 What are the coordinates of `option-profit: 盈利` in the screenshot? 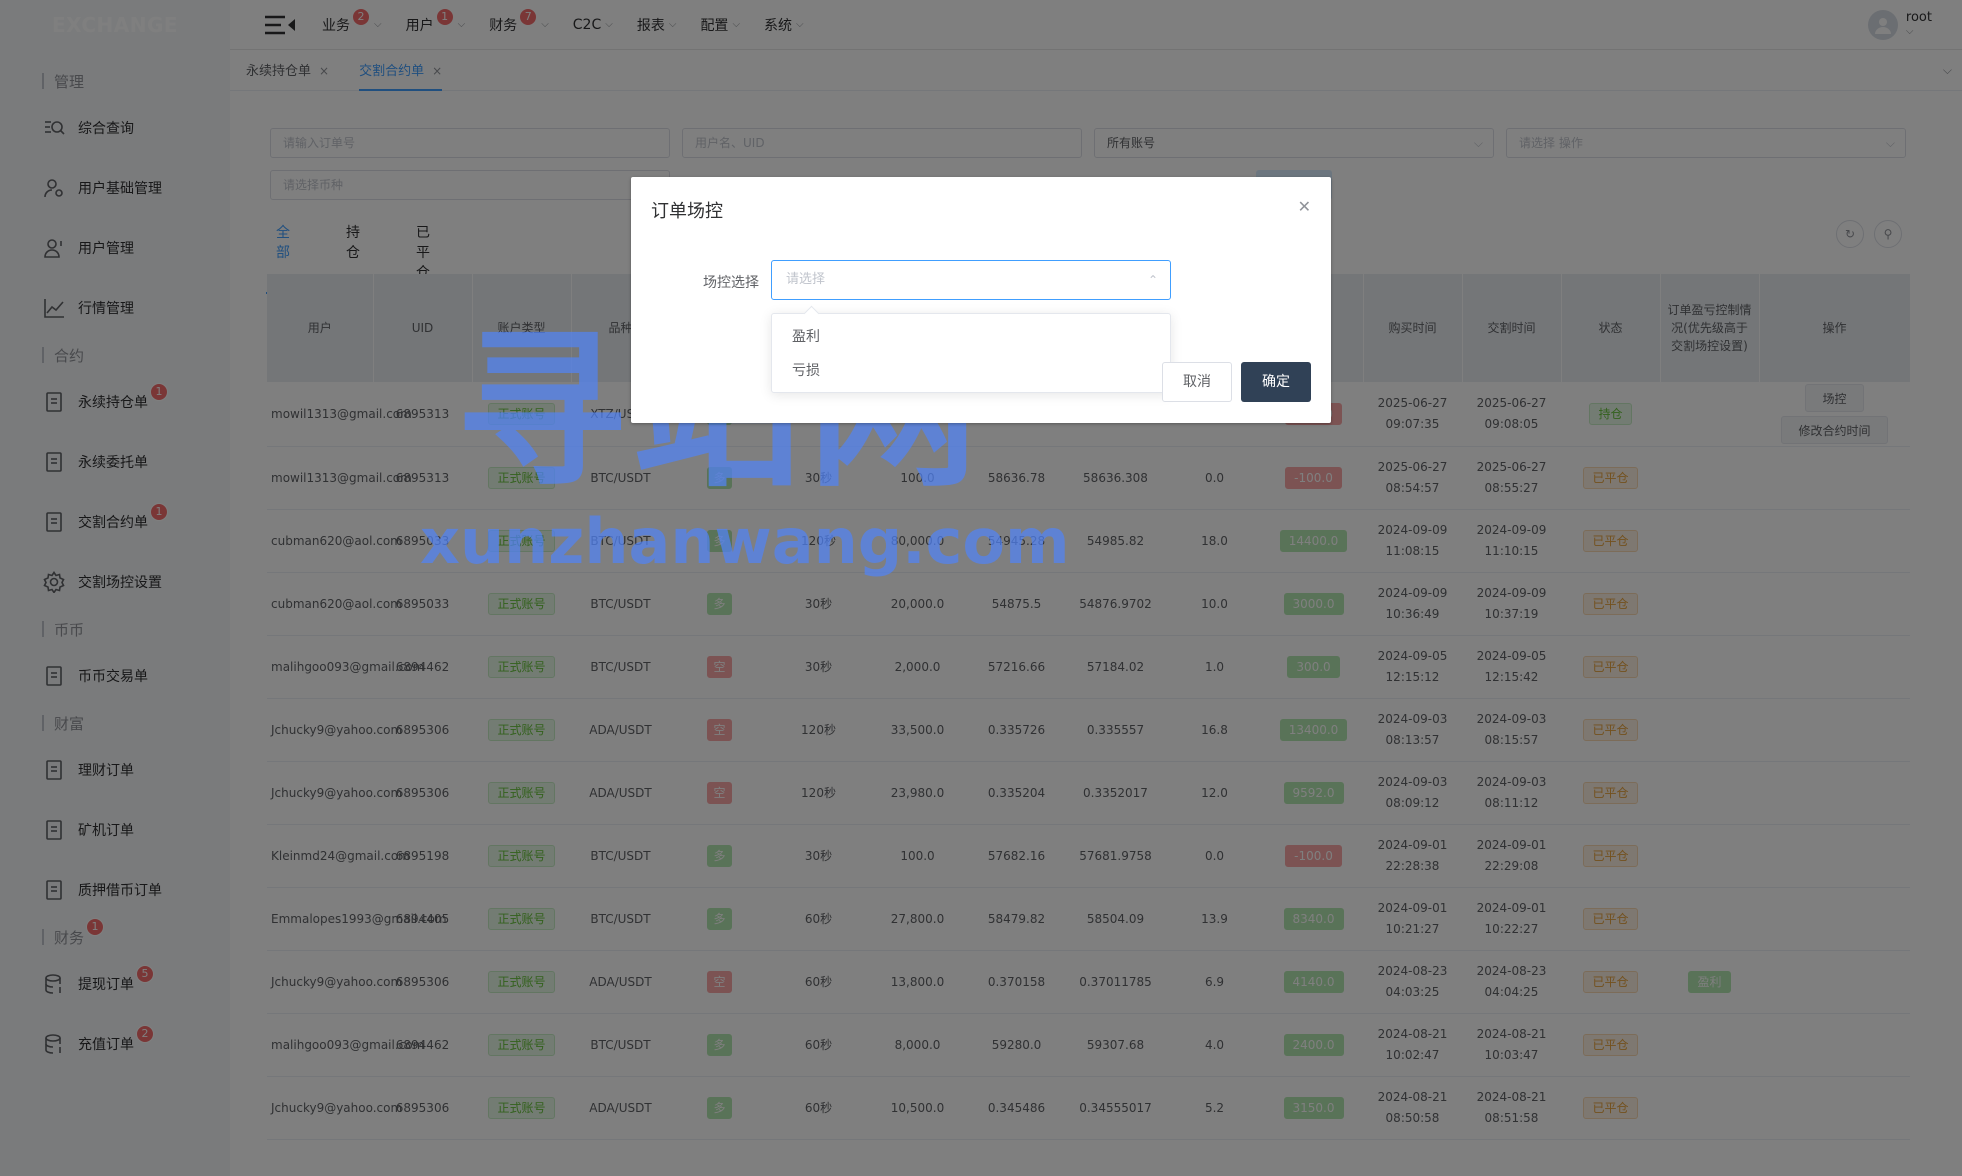 It's located at (971, 337).